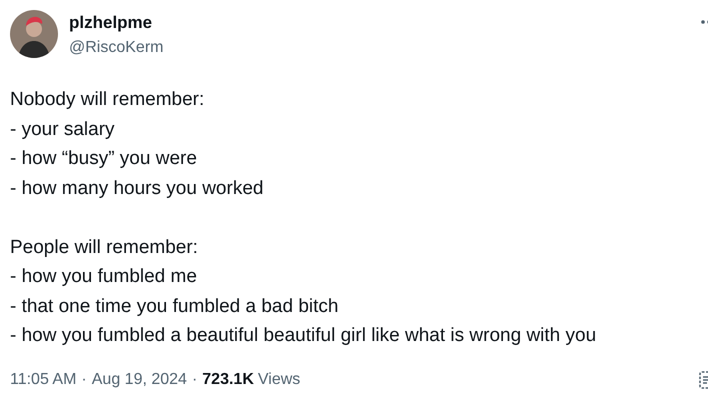 The height and width of the screenshot is (404, 708). Describe the element at coordinates (228, 379) in the screenshot. I see `view-count: 723.1K` at that location.